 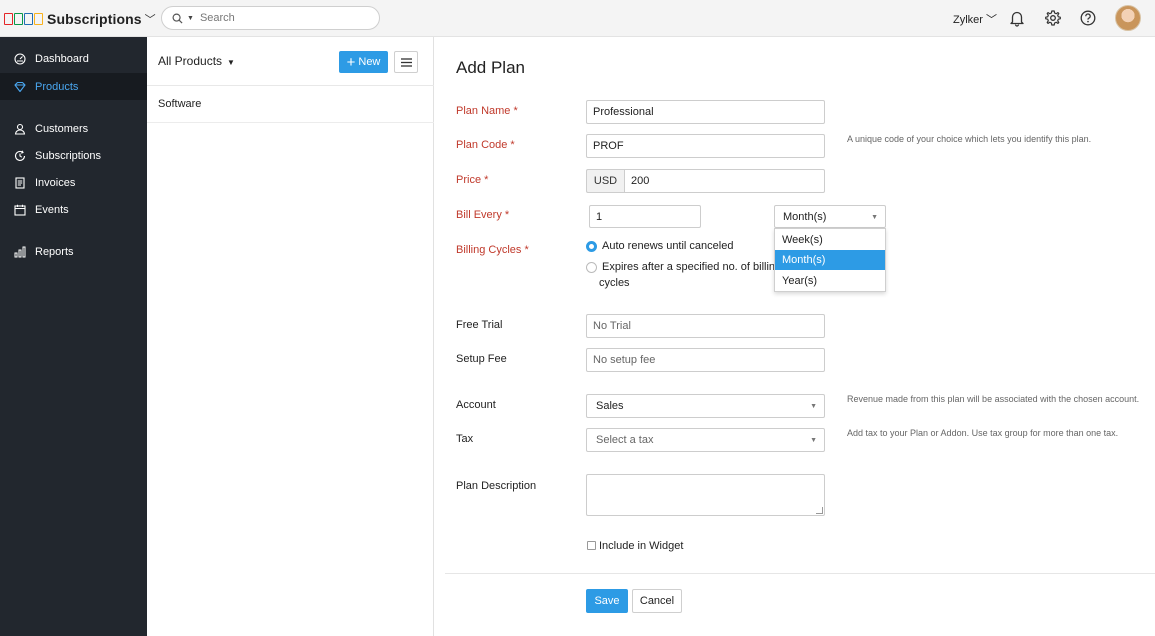 What do you see at coordinates (692, 267) in the screenshot?
I see `expires-label-line1: Expires after a specified no. of billing` at bounding box center [692, 267].